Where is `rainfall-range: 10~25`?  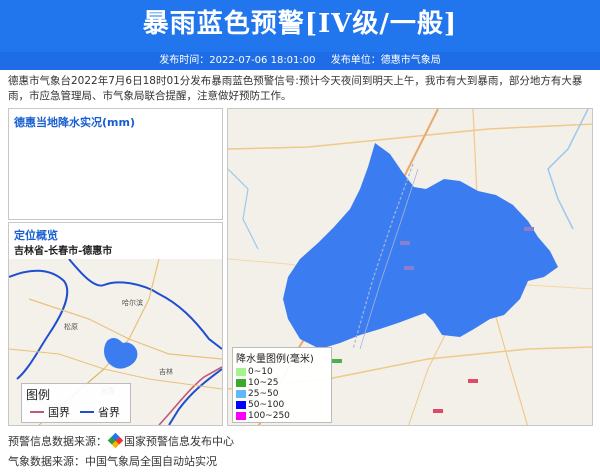 rainfall-range: 10~25 is located at coordinates (263, 382).